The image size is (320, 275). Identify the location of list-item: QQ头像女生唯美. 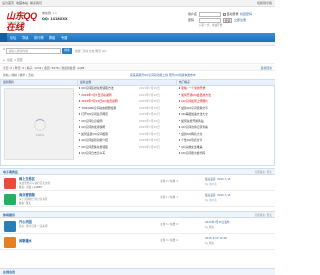
(190, 147).